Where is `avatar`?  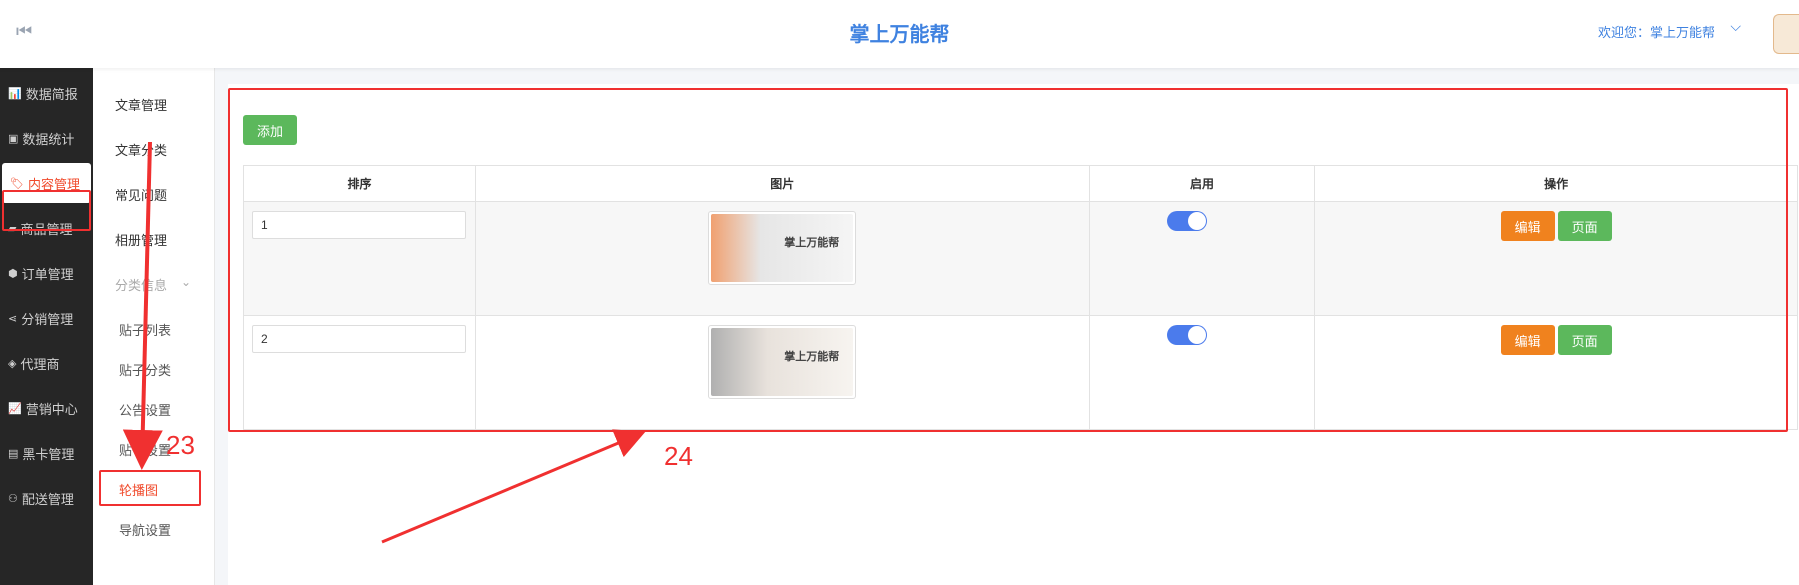
avatar is located at coordinates (1786, 34).